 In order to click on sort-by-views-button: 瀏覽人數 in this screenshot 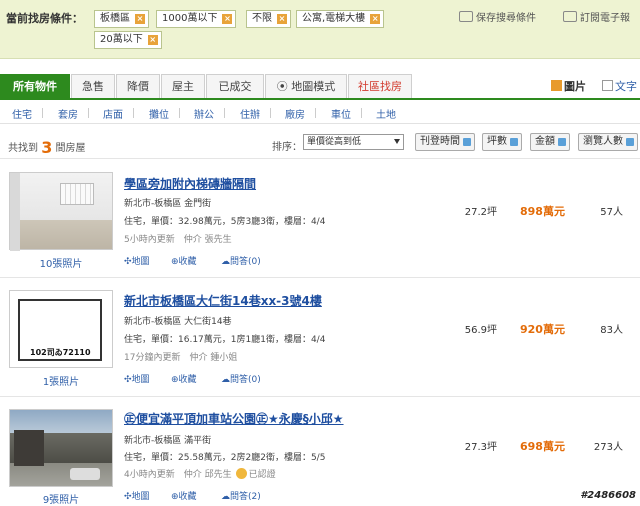, I will do `click(608, 142)`.